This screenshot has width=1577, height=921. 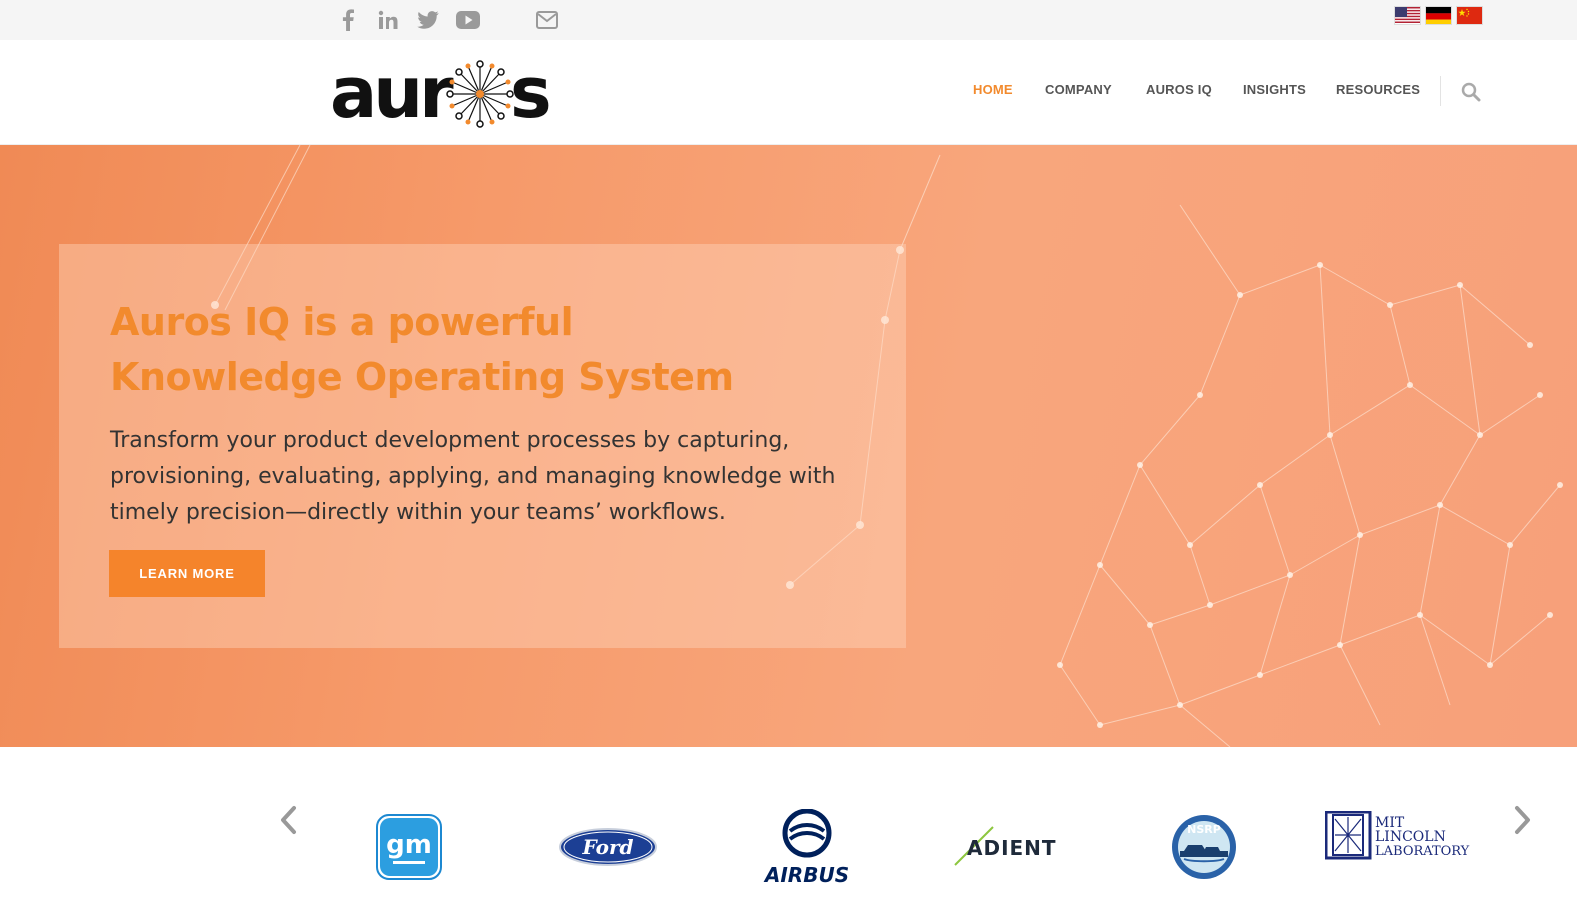 I want to click on nsrp-logo: NSRP, so click(x=1204, y=849).